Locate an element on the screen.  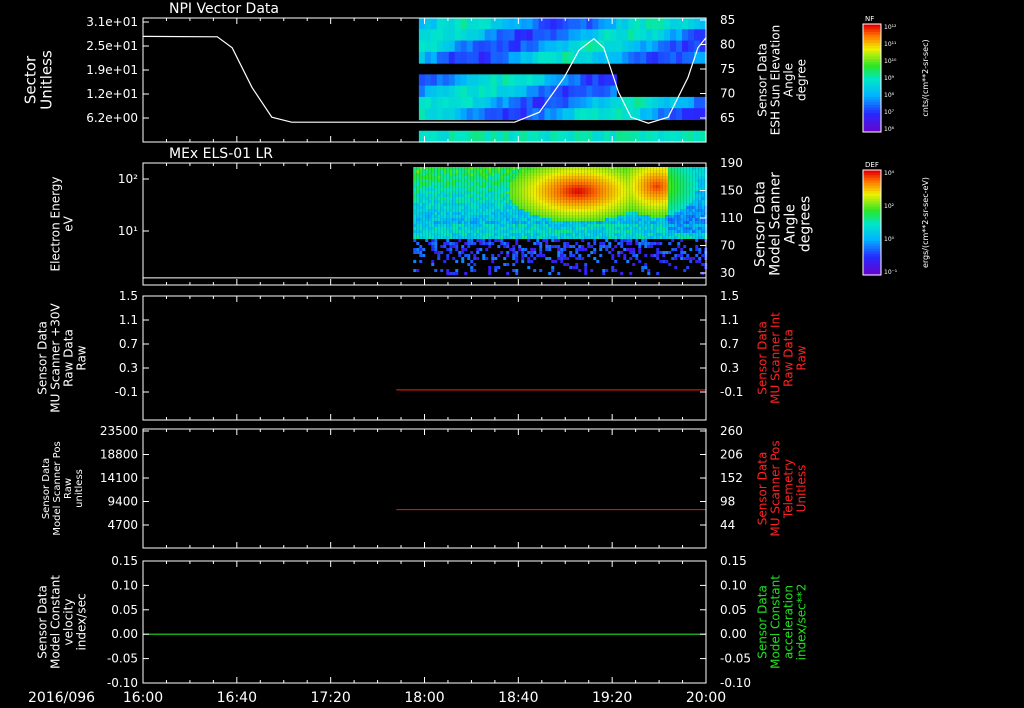
right-axis-title-1-line: Angle is located at coordinates (789, 80).